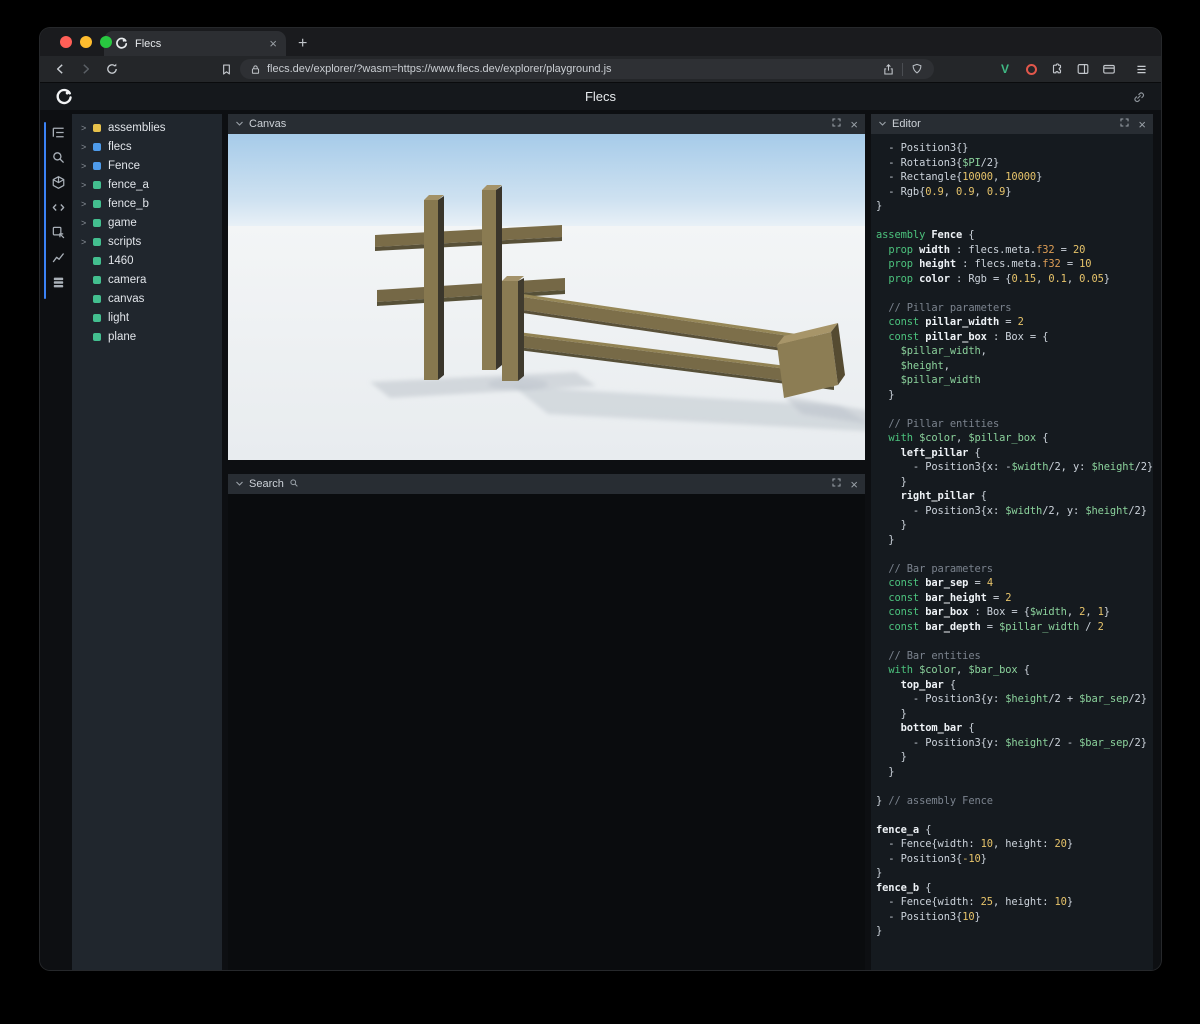 The height and width of the screenshot is (1024, 1200). I want to click on icon-rail, so click(58, 542).